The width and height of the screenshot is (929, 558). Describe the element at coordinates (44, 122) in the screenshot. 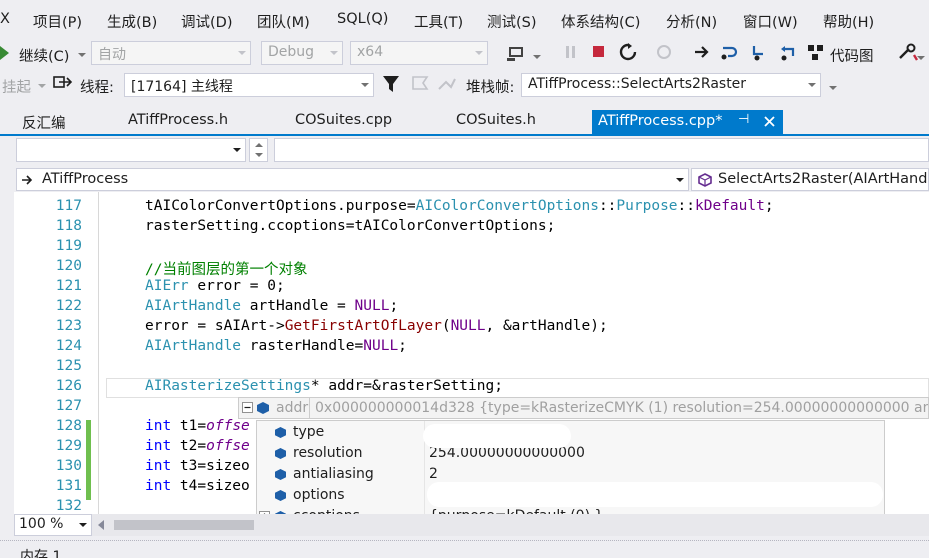

I see `tab-disassembly: 反汇编` at that location.